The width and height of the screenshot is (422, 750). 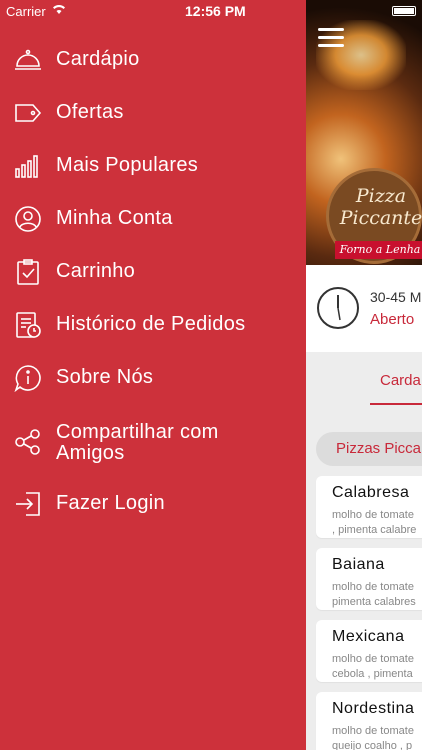 I want to click on cart-icon, so click(x=28, y=272).